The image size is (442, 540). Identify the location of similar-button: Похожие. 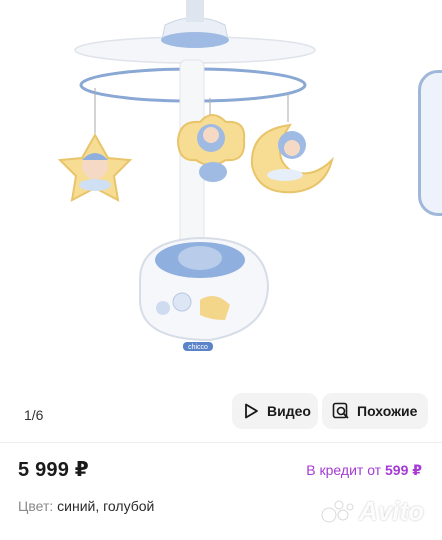
(375, 411).